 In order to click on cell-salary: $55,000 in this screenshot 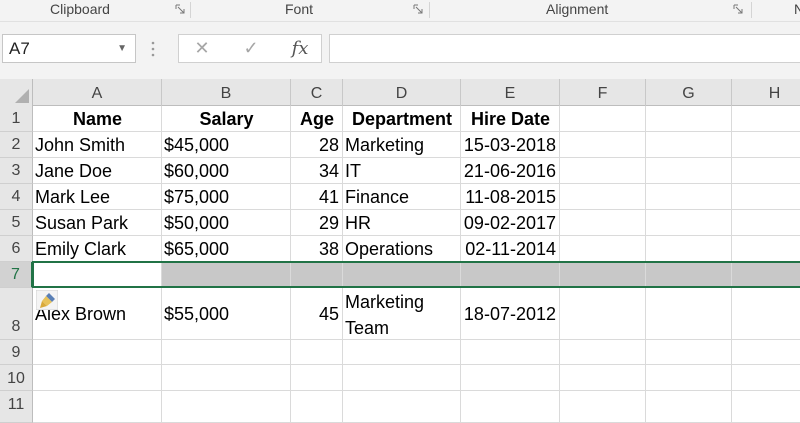, I will do `click(226, 314)`.